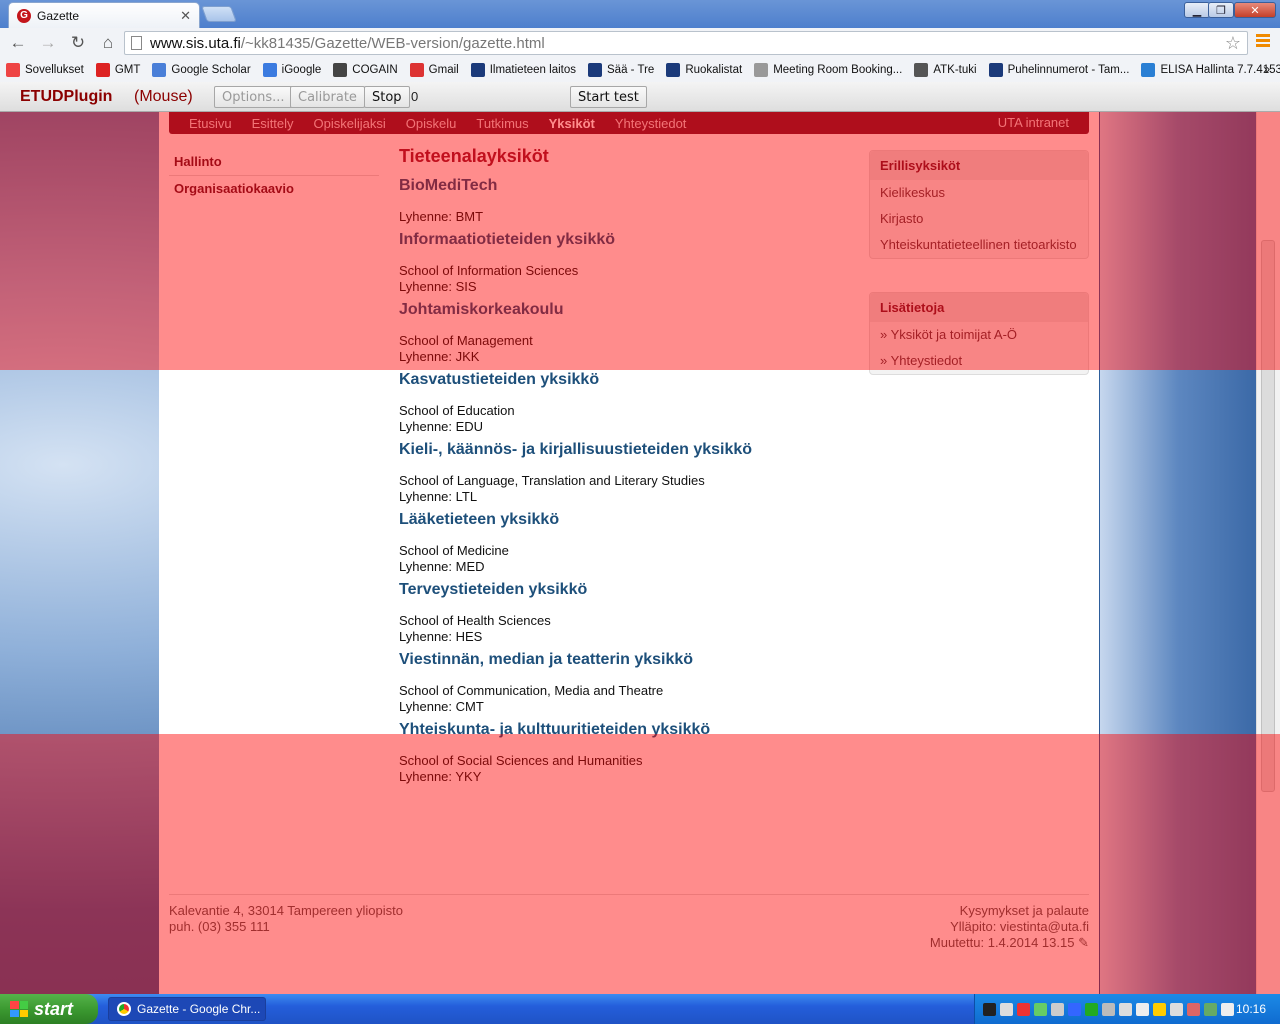 The width and height of the screenshot is (1280, 1024). I want to click on vertical-scrollbar, so click(1268, 553).